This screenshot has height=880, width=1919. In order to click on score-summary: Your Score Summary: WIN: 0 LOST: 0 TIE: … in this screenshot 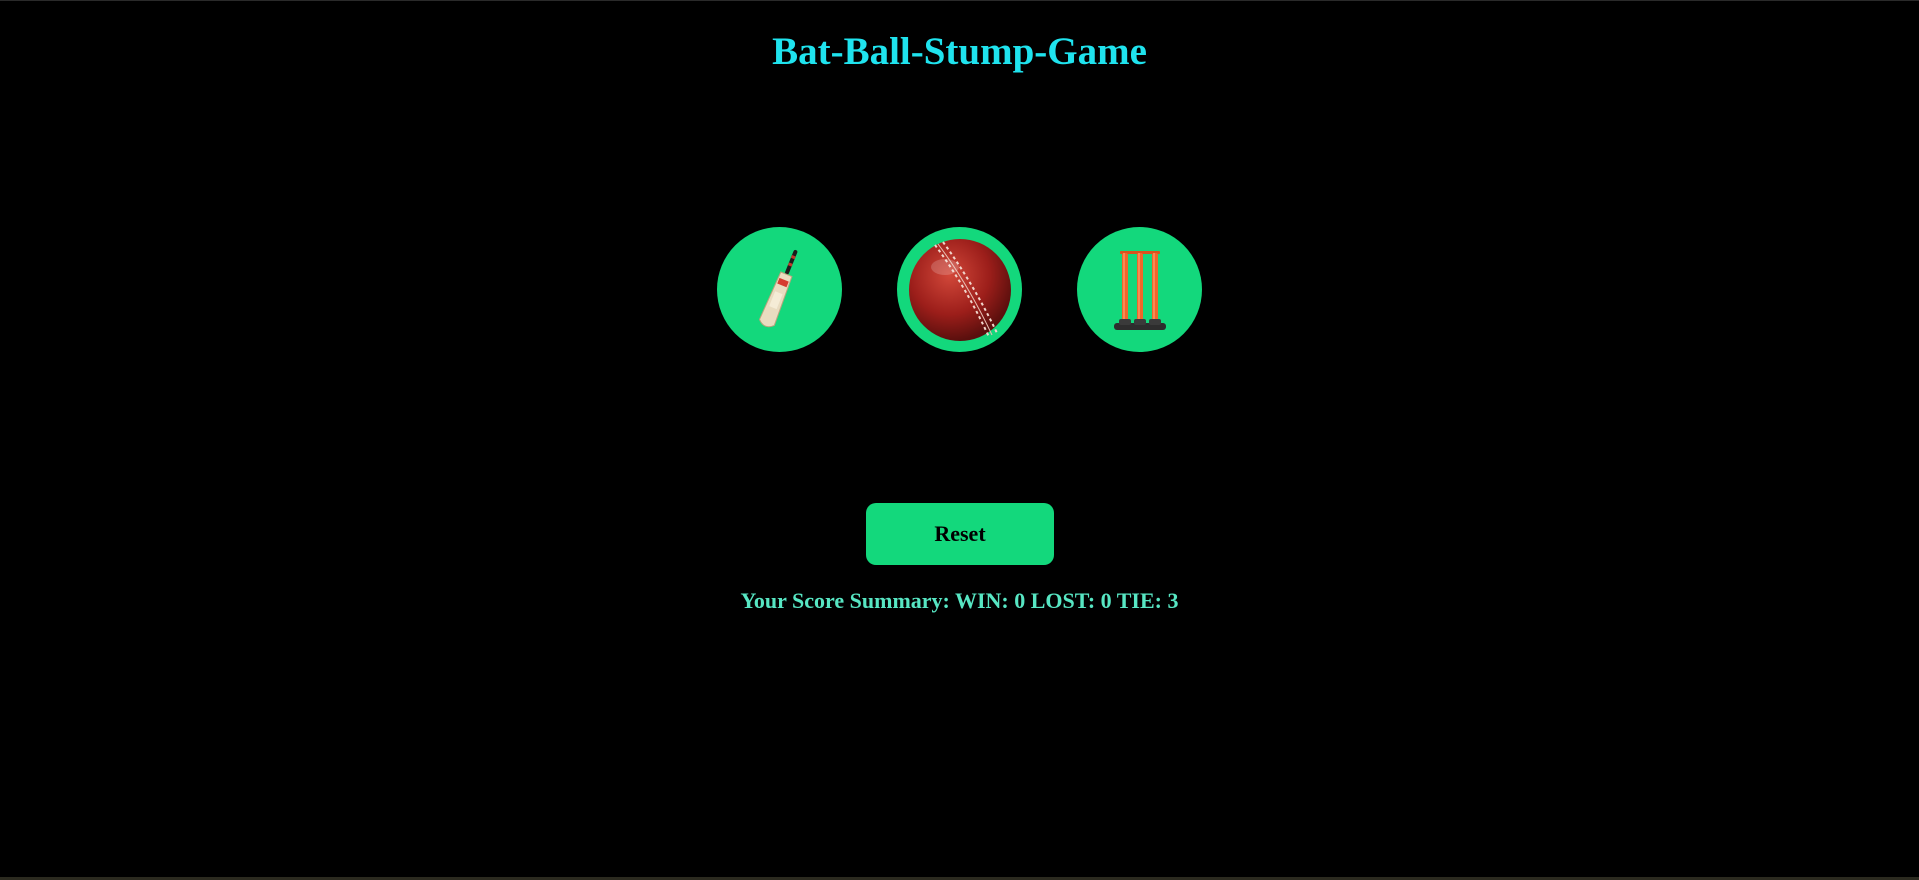, I will do `click(959, 600)`.